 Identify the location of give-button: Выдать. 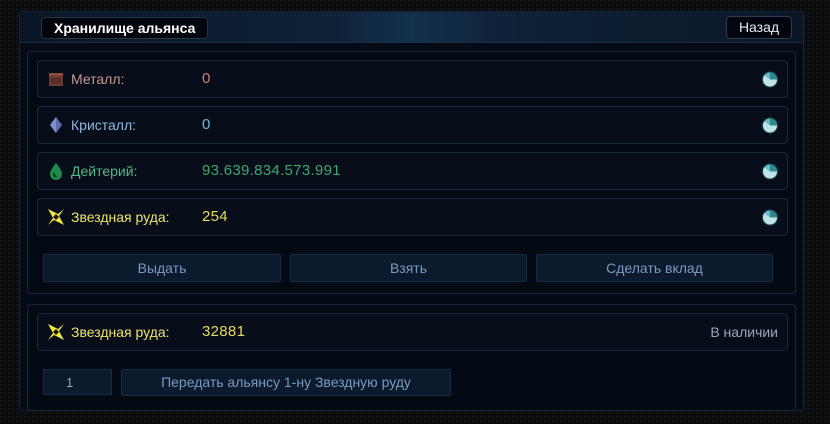
(162, 268).